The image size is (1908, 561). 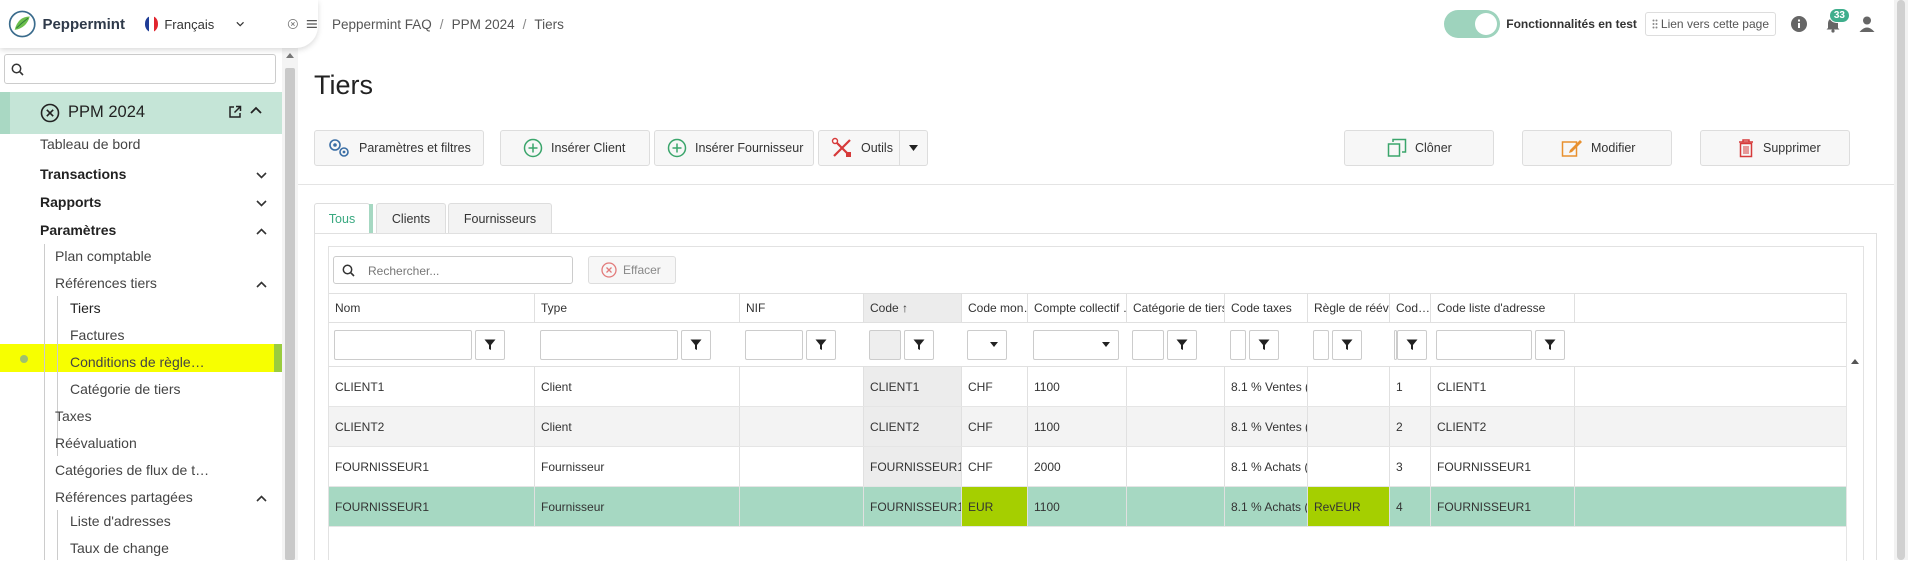 What do you see at coordinates (1076, 345) in the screenshot?
I see `filter-select-account` at bounding box center [1076, 345].